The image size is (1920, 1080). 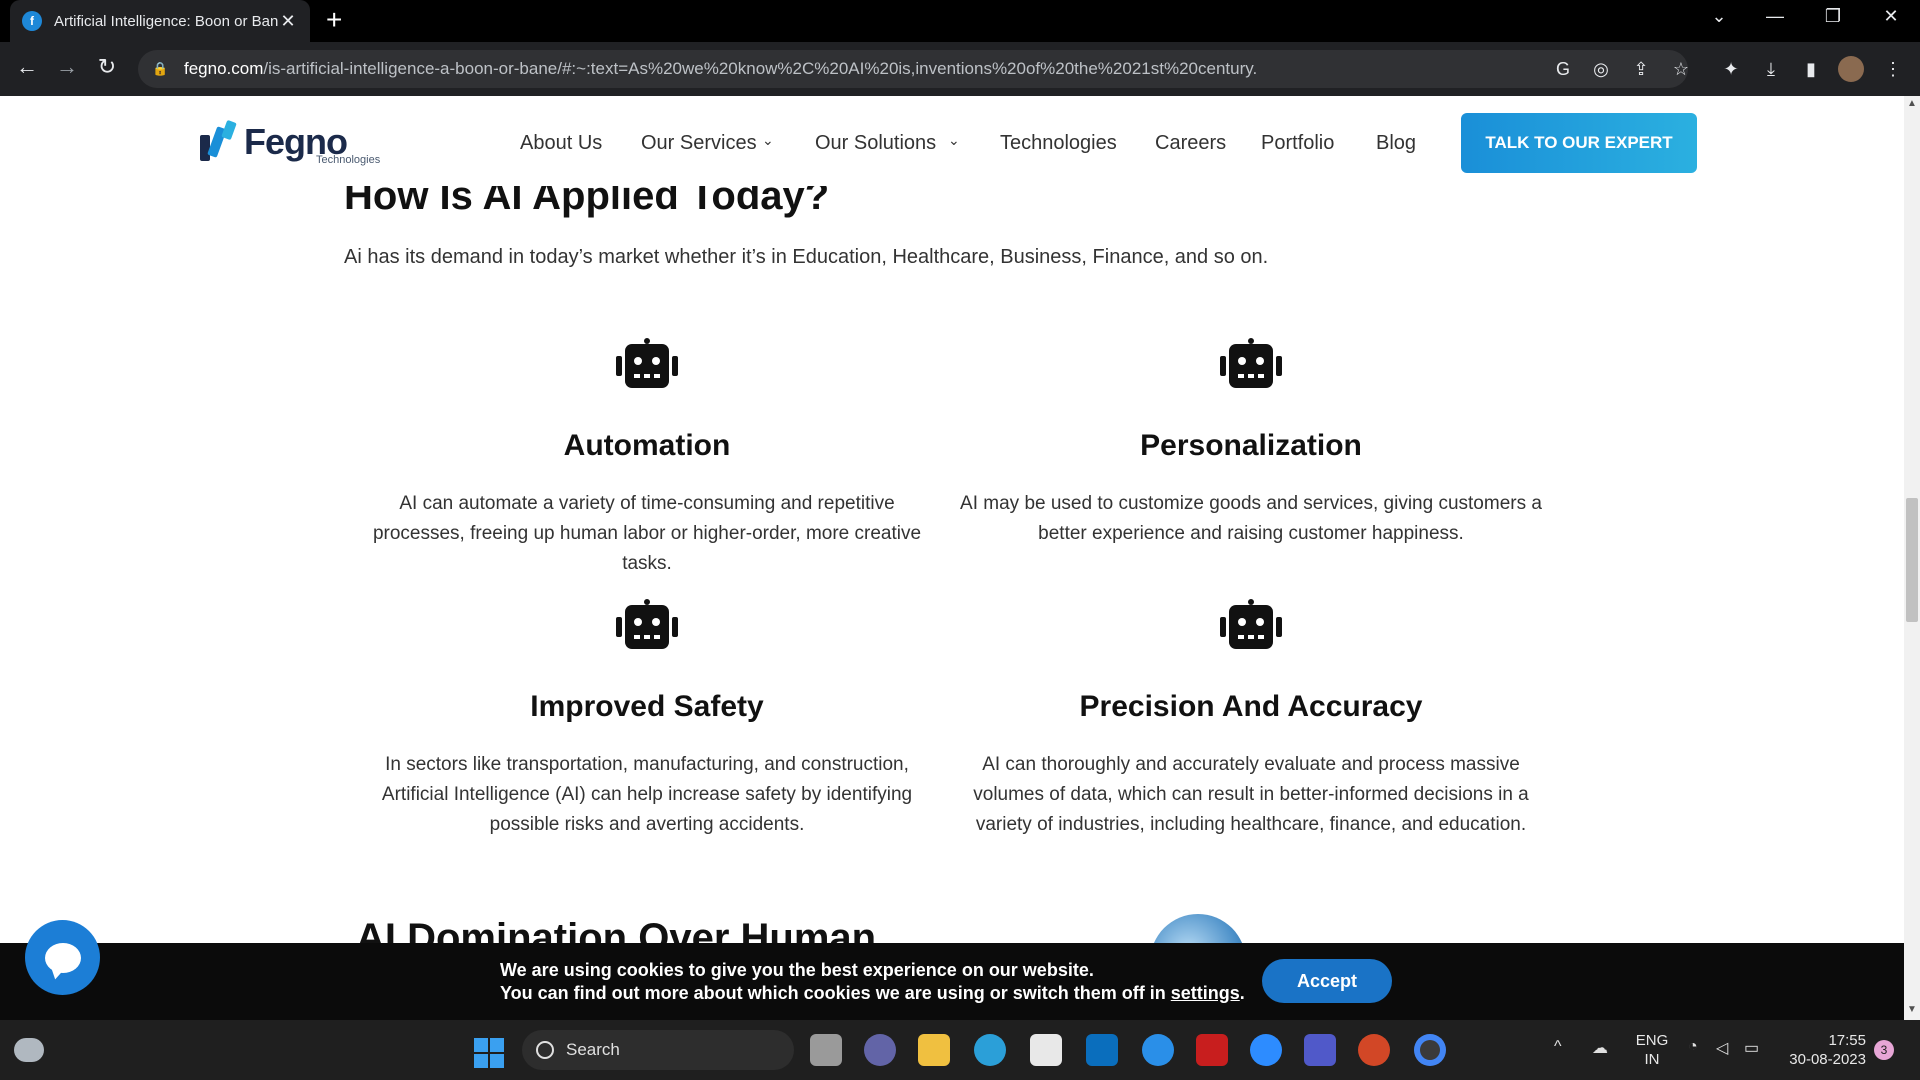 I want to click on eye-off-icon: ◎, so click(x=1601, y=69).